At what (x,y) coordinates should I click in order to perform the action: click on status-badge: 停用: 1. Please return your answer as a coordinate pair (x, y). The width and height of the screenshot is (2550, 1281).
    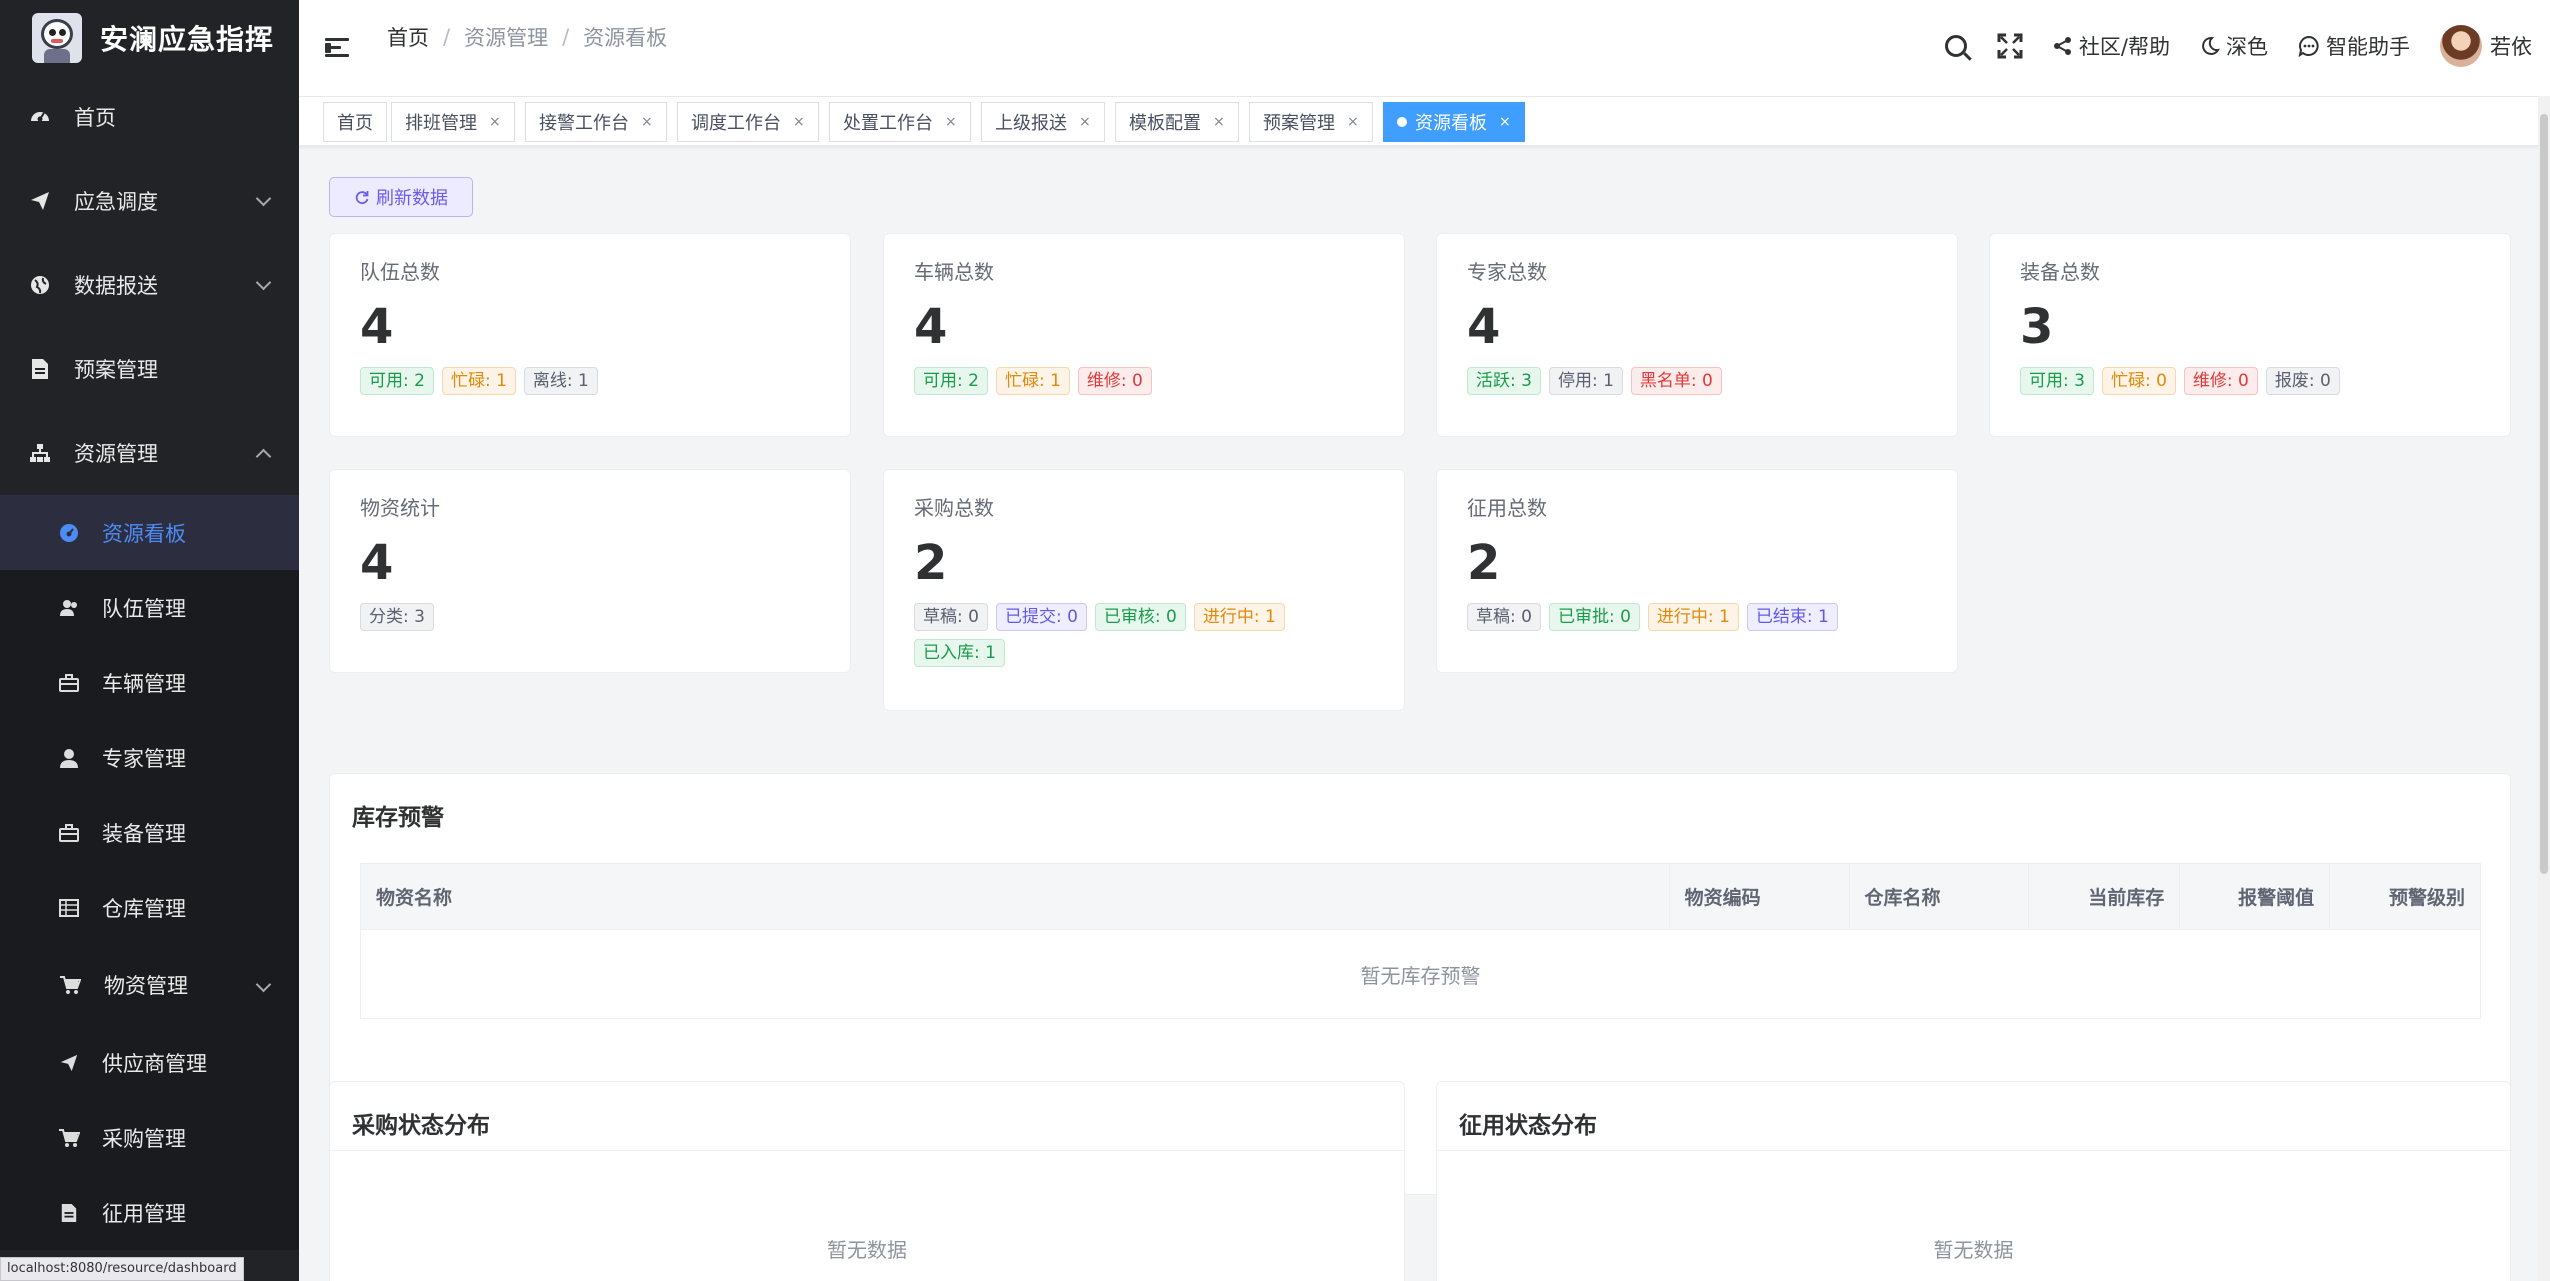
    Looking at the image, I should click on (1585, 381).